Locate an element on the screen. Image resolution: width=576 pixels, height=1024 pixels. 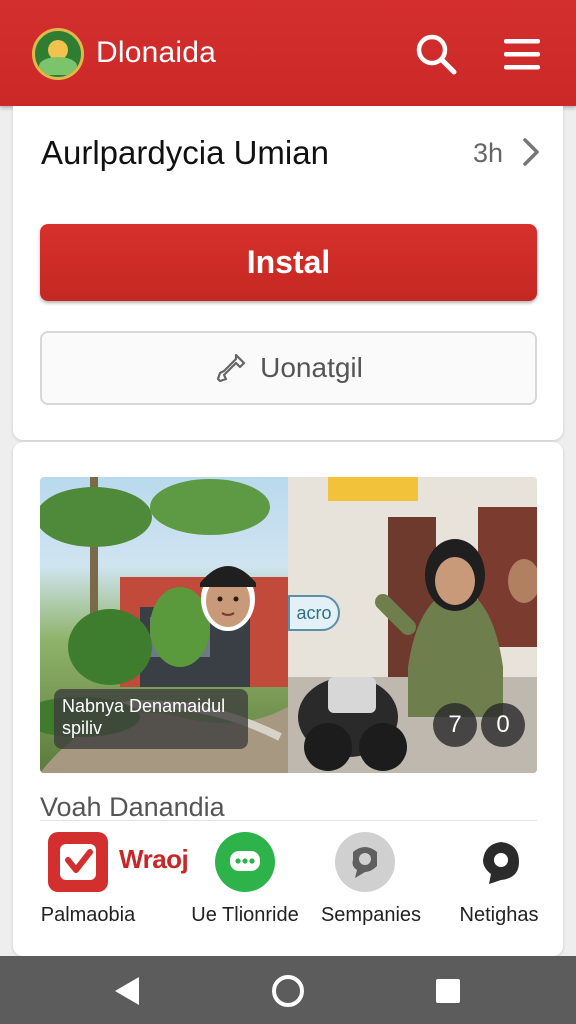
logo-hill is located at coordinates (58, 66).